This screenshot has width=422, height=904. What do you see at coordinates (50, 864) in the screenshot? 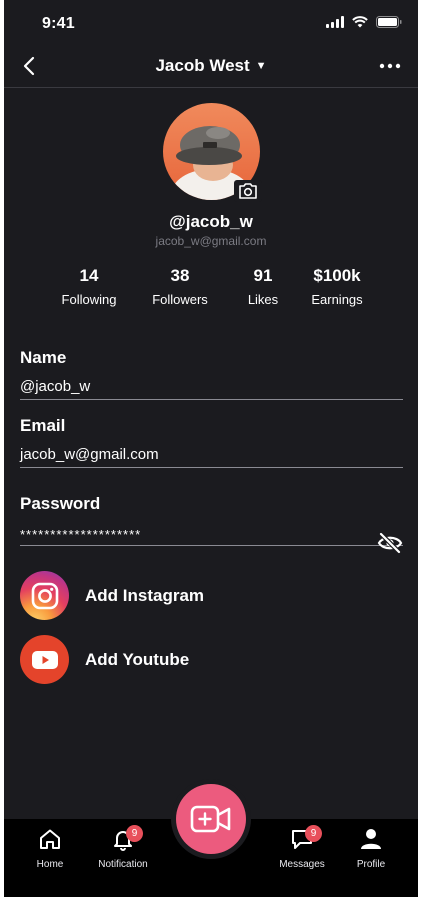
I see `tab-home-label: Home` at bounding box center [50, 864].